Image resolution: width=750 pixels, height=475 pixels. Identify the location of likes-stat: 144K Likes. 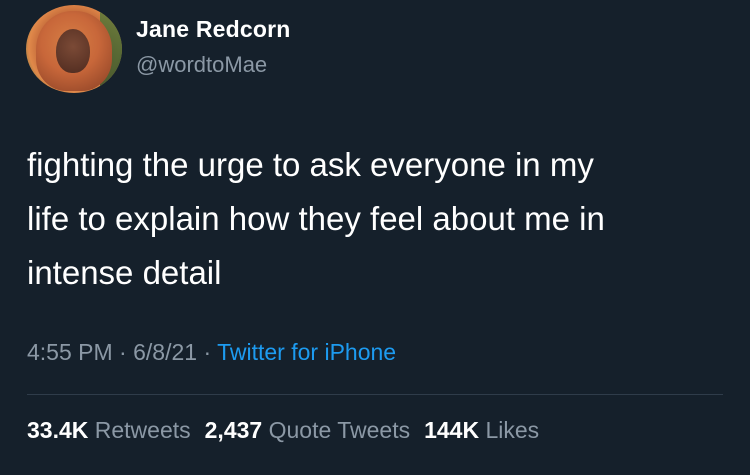
(481, 430).